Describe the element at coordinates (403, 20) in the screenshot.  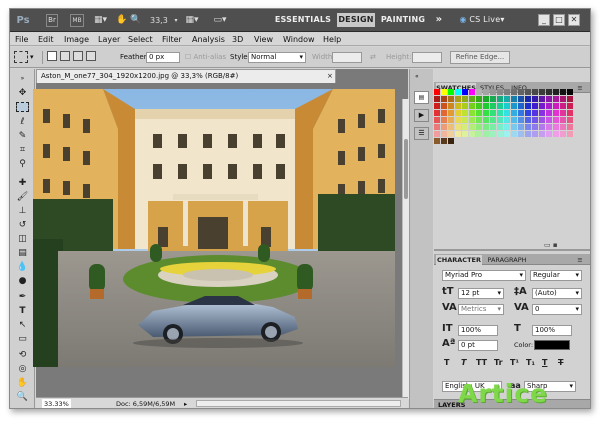
I see `workspace-painting: PAINTING` at that location.